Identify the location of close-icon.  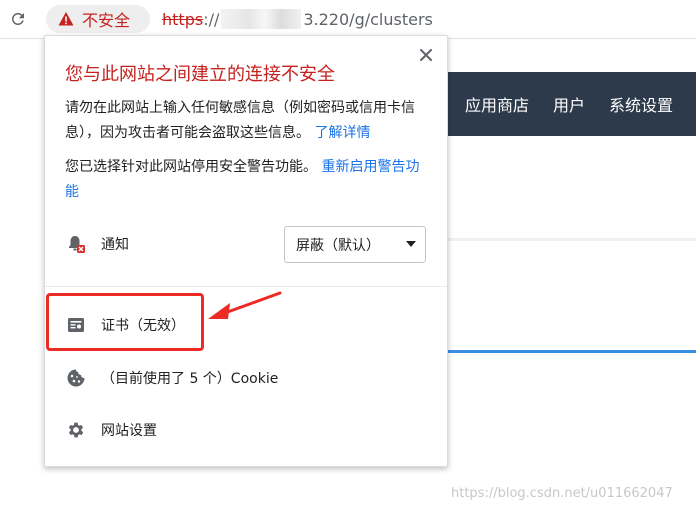
(426, 55).